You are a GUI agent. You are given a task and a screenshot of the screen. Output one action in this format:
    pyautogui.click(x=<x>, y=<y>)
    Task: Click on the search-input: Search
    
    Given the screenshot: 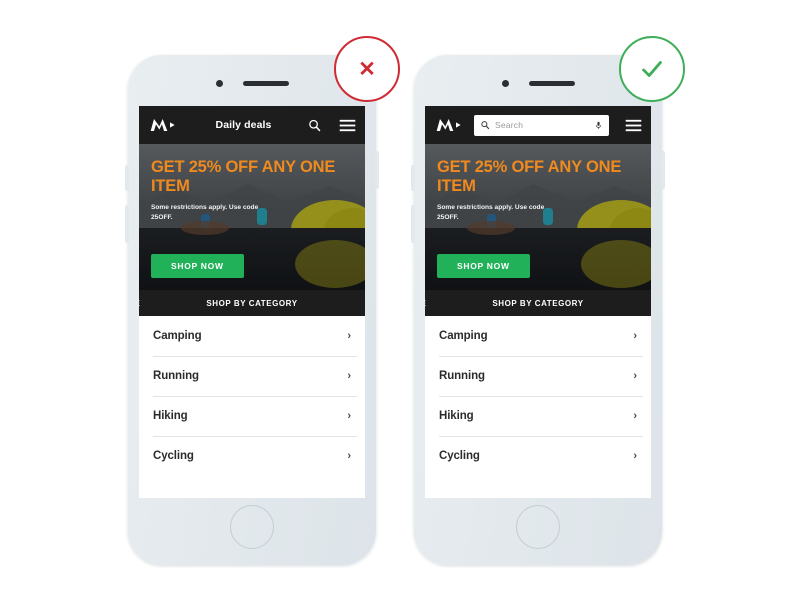 What is the action you would take?
    pyautogui.click(x=541, y=125)
    